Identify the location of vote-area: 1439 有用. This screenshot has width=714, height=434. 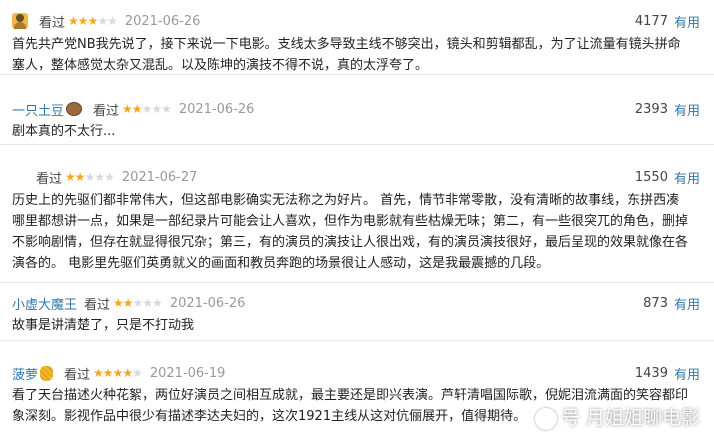
(667, 373).